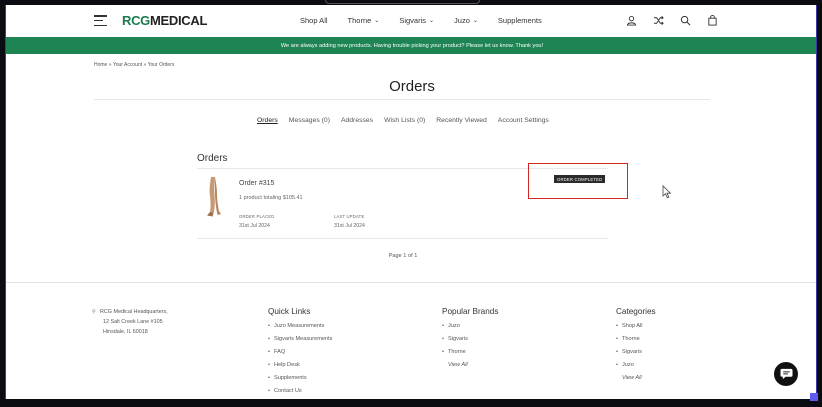 The height and width of the screenshot is (407, 822). Describe the element at coordinates (359, 20) in the screenshot. I see `nav-label: Thorne` at that location.